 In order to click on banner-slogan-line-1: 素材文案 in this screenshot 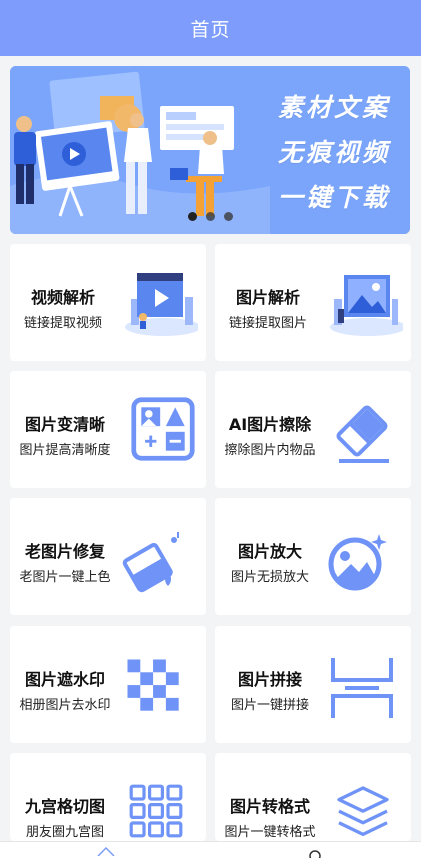, I will do `click(333, 107)`.